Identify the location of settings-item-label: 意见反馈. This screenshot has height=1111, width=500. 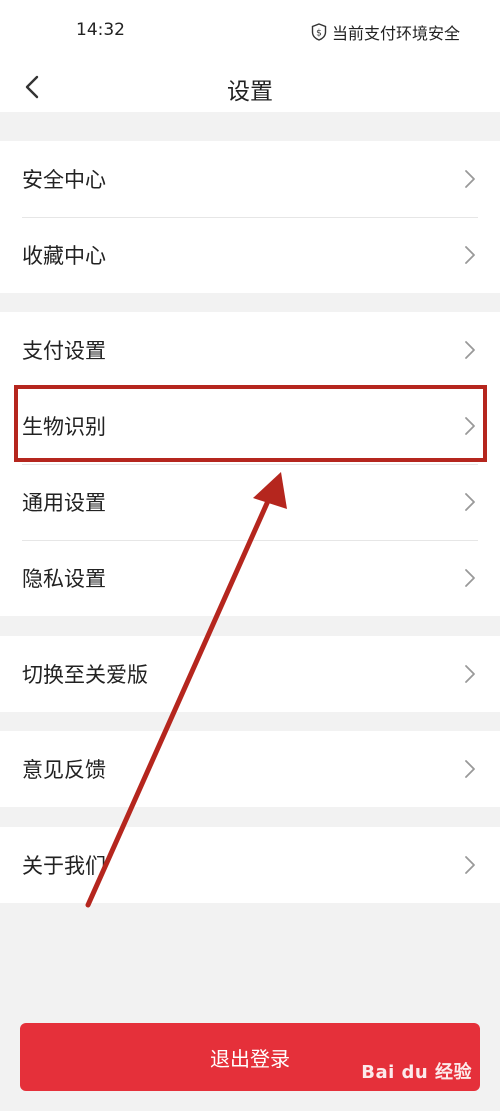
(64, 770).